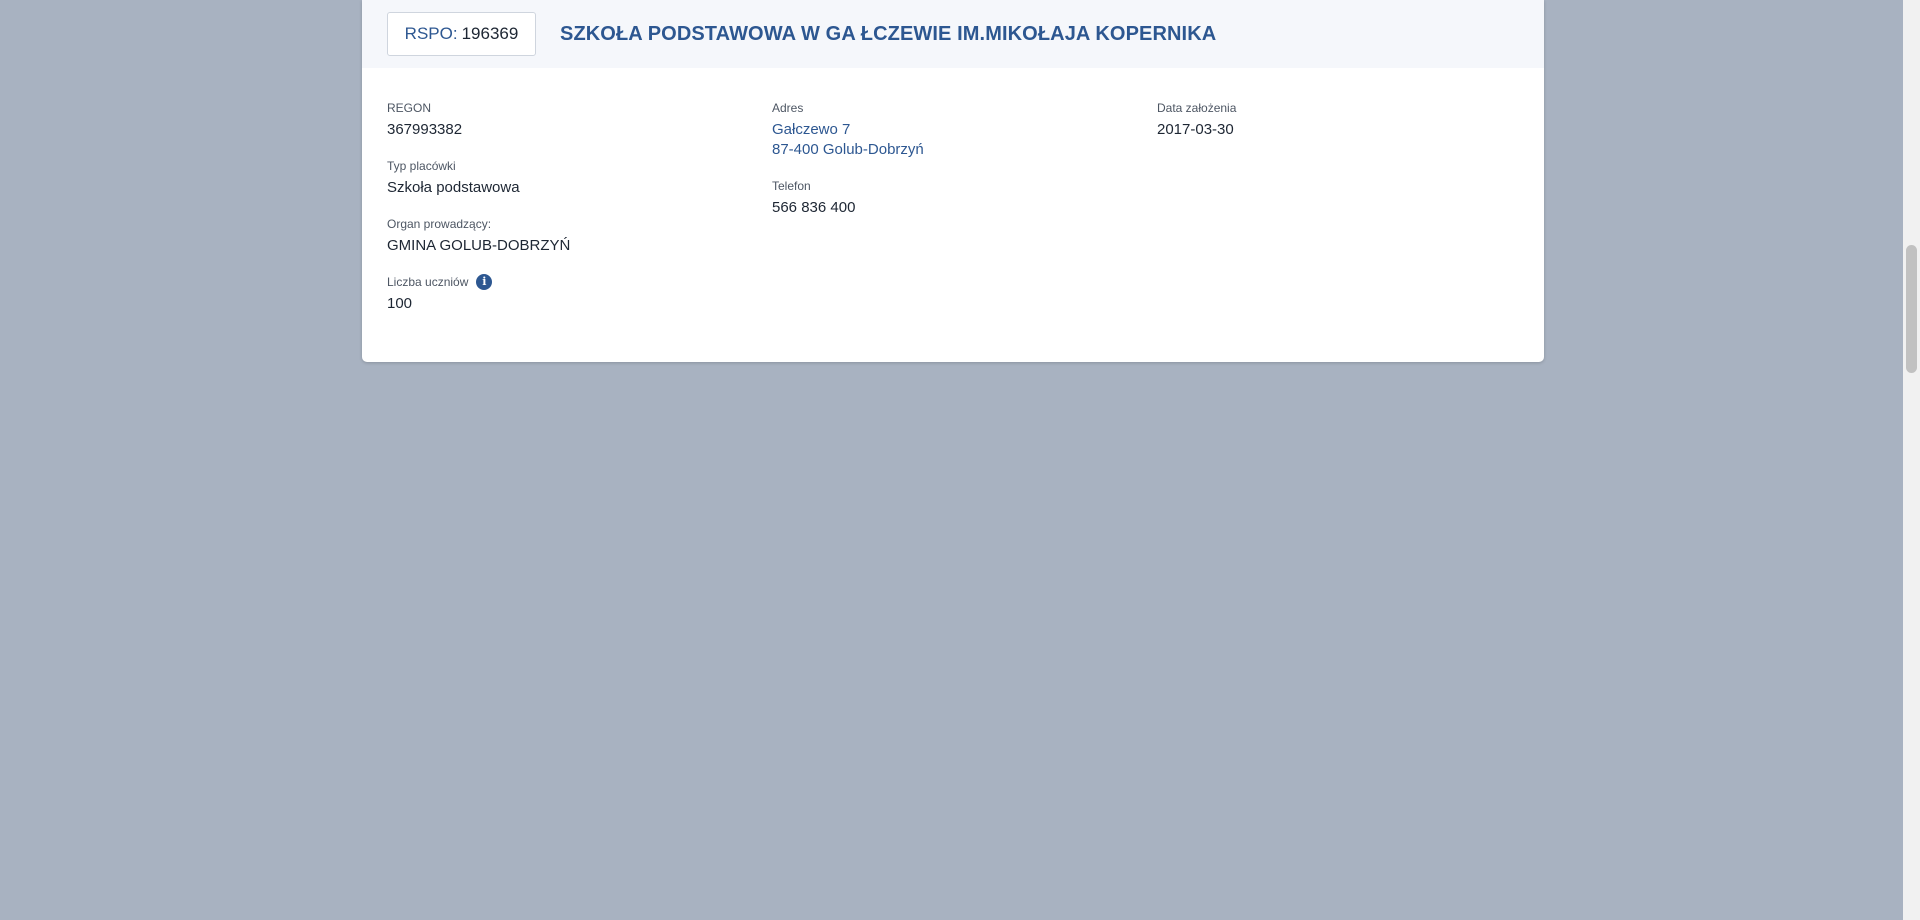  What do you see at coordinates (788, 108) in the screenshot?
I see `address-label: Adres` at bounding box center [788, 108].